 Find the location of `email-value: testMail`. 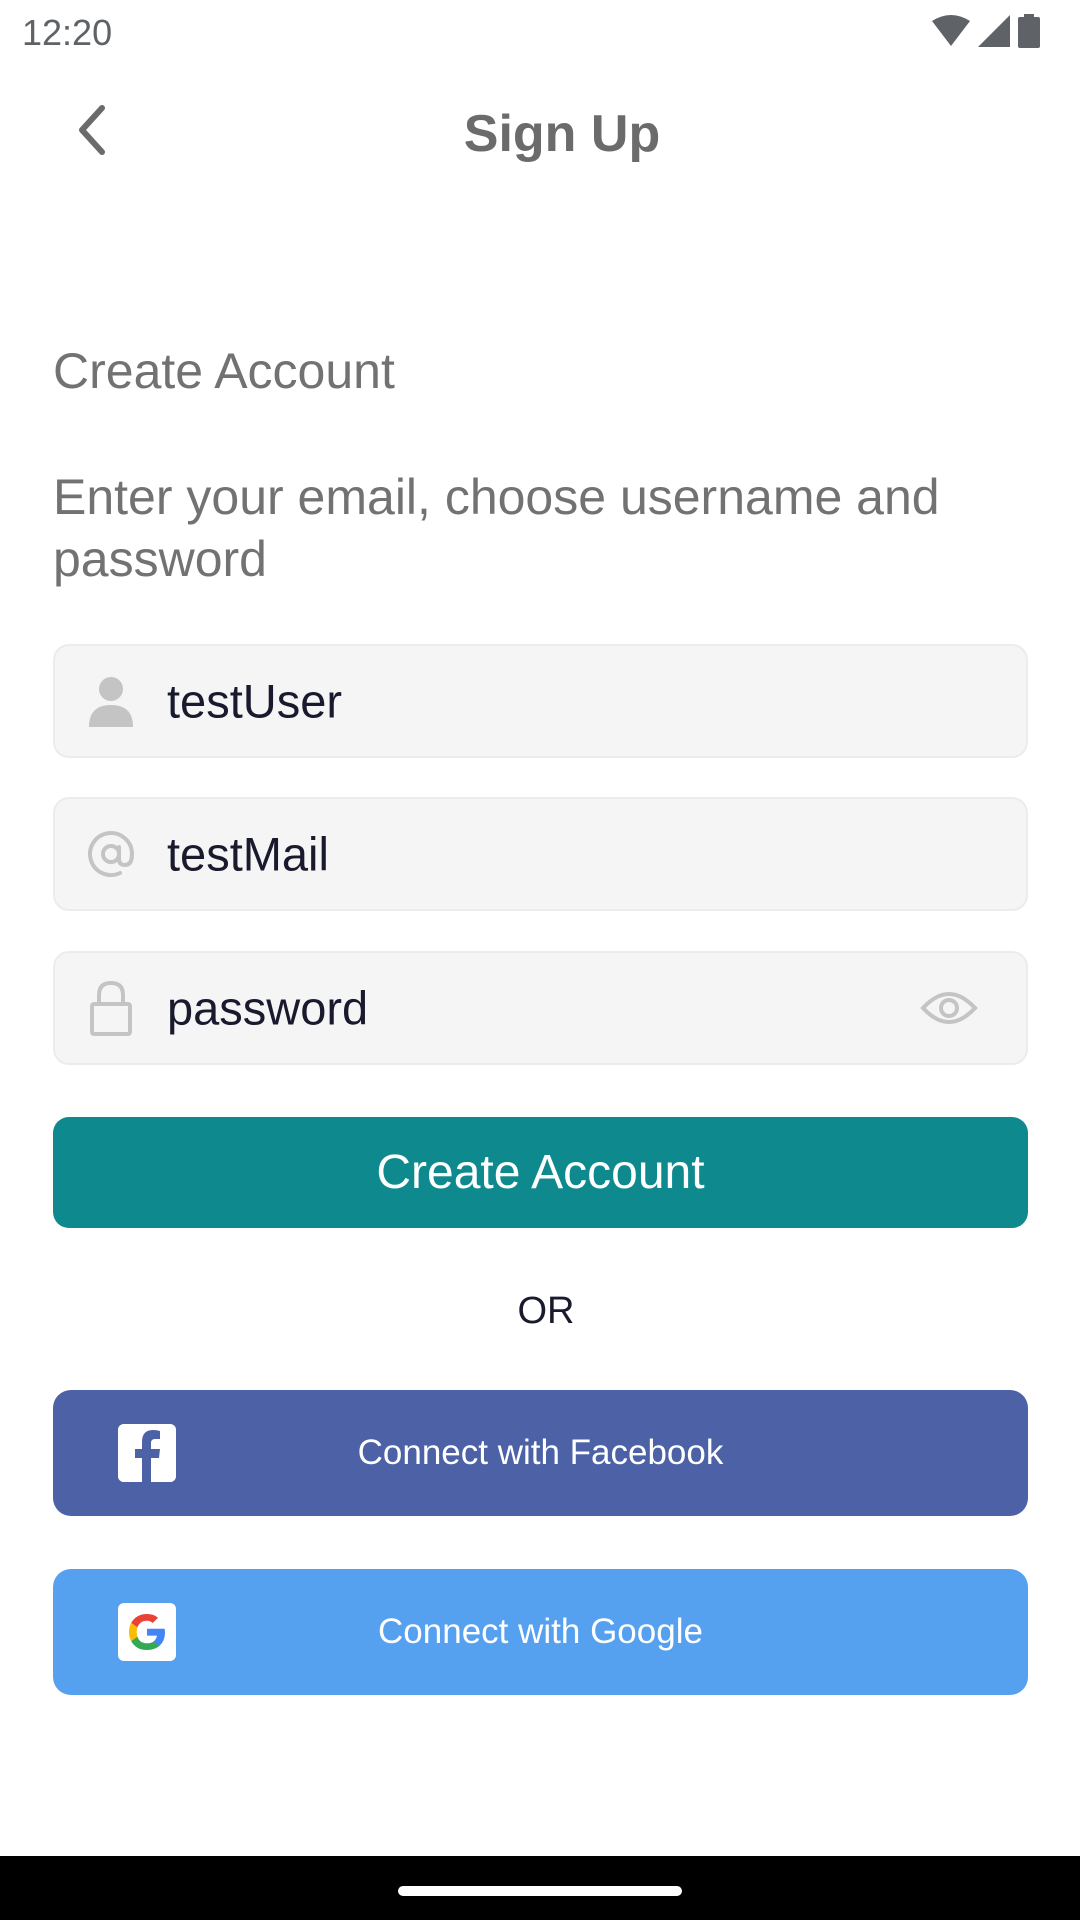

email-value: testMail is located at coordinates (248, 854).